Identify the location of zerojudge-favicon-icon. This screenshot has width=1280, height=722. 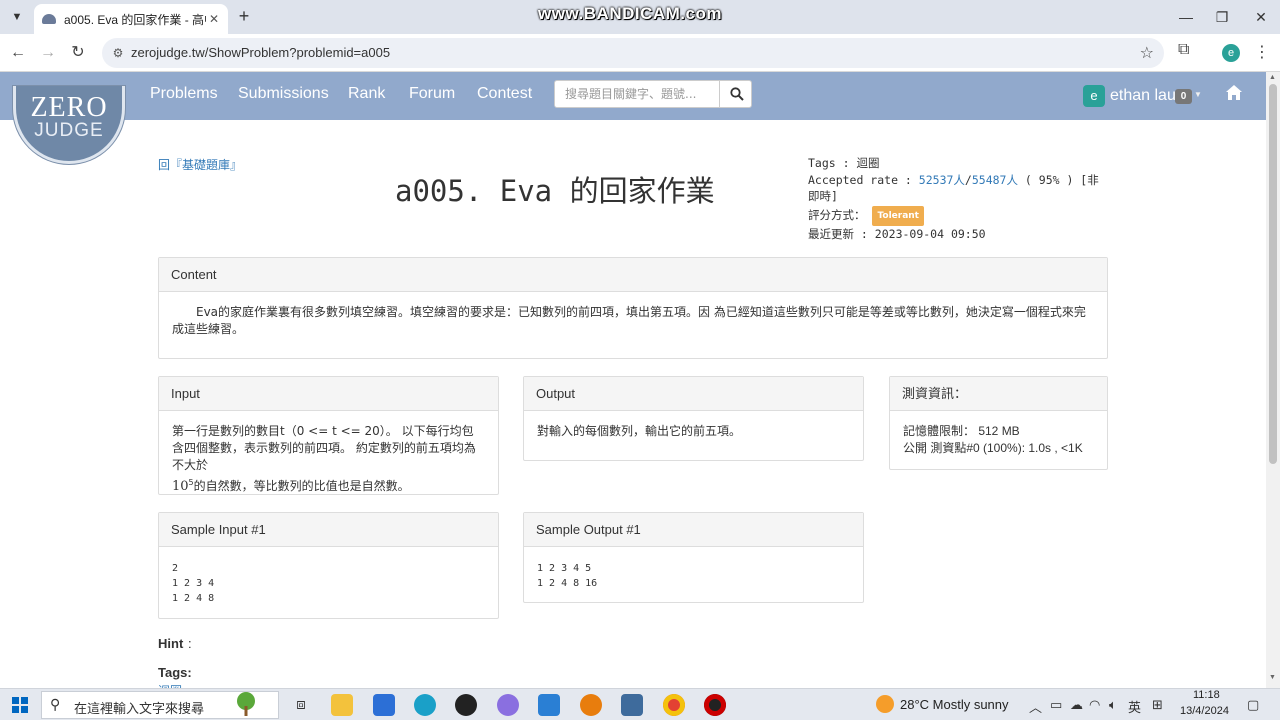
(49, 19).